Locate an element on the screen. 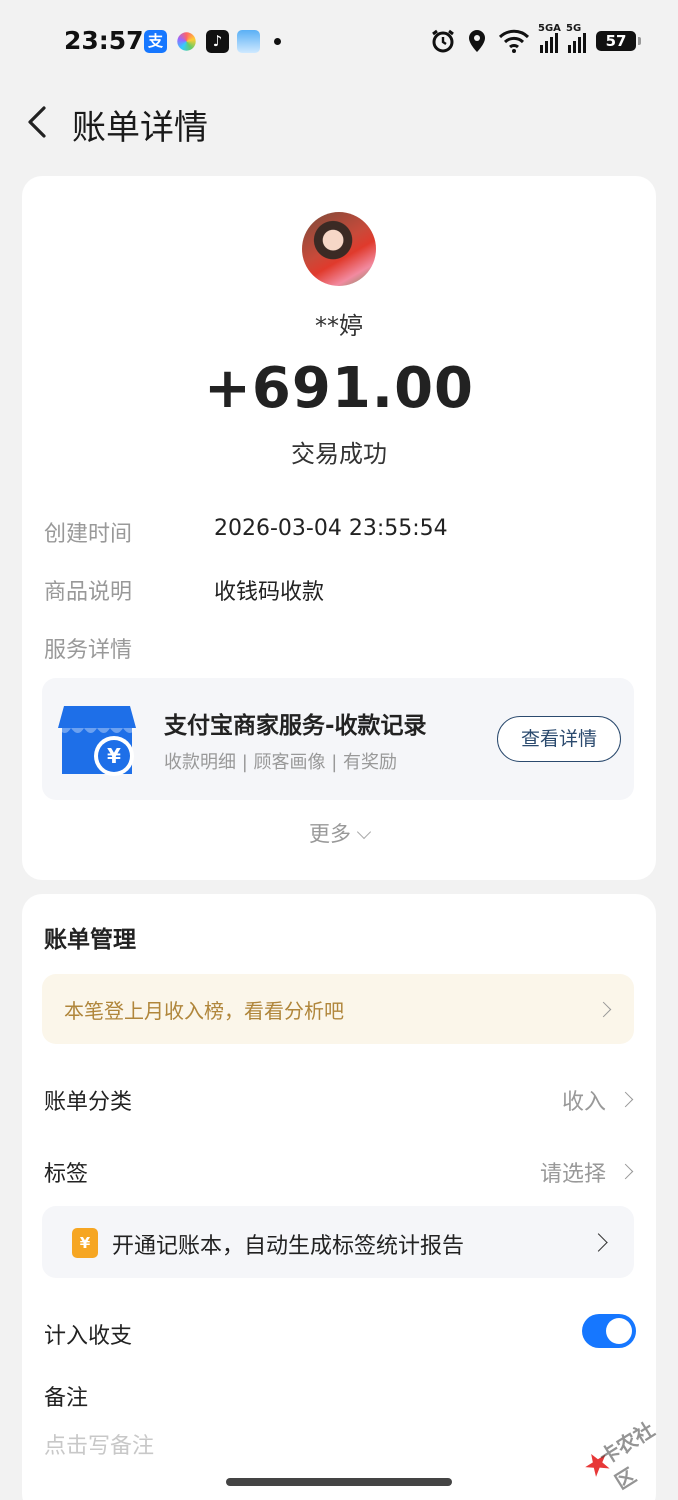 This screenshot has height=1500, width=678. goods-desc-value: 收钱码收款 is located at coordinates (269, 592).